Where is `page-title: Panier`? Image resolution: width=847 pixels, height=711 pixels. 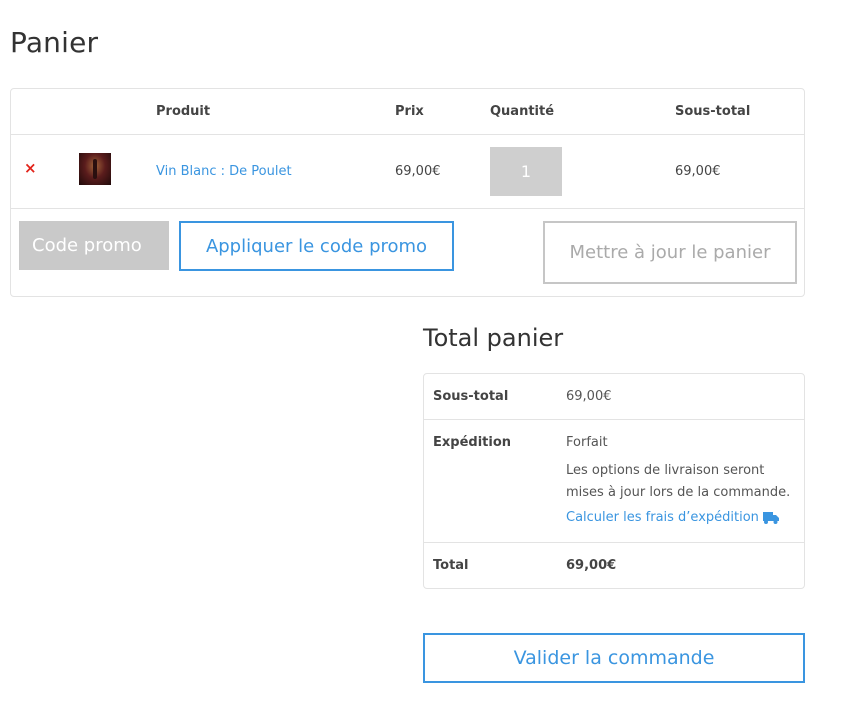 page-title: Panier is located at coordinates (54, 42).